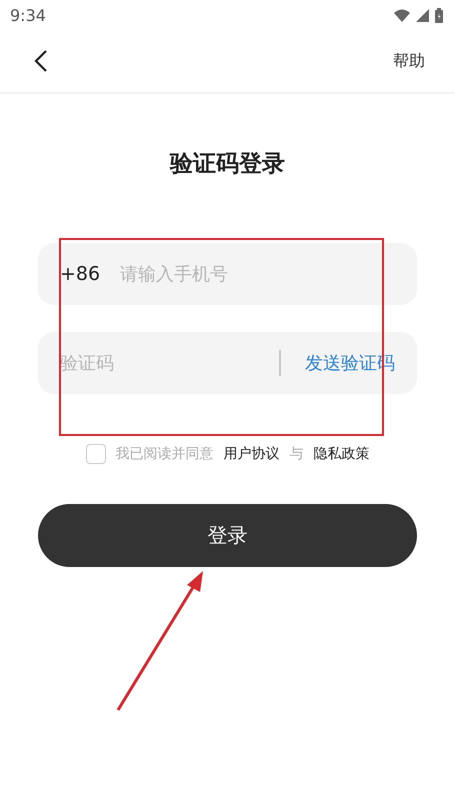  Describe the element at coordinates (422, 15) in the screenshot. I see `signal-icon` at that location.